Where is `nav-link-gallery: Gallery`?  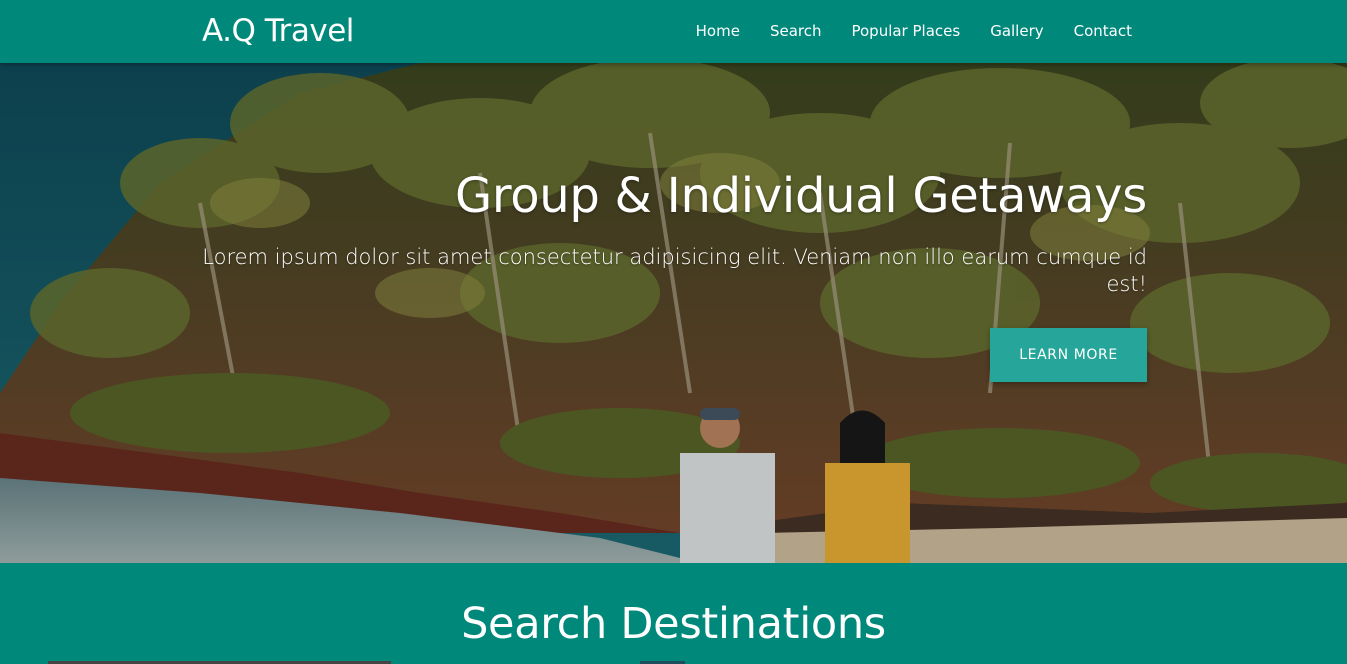
nav-link-gallery: Gallery is located at coordinates (1016, 31).